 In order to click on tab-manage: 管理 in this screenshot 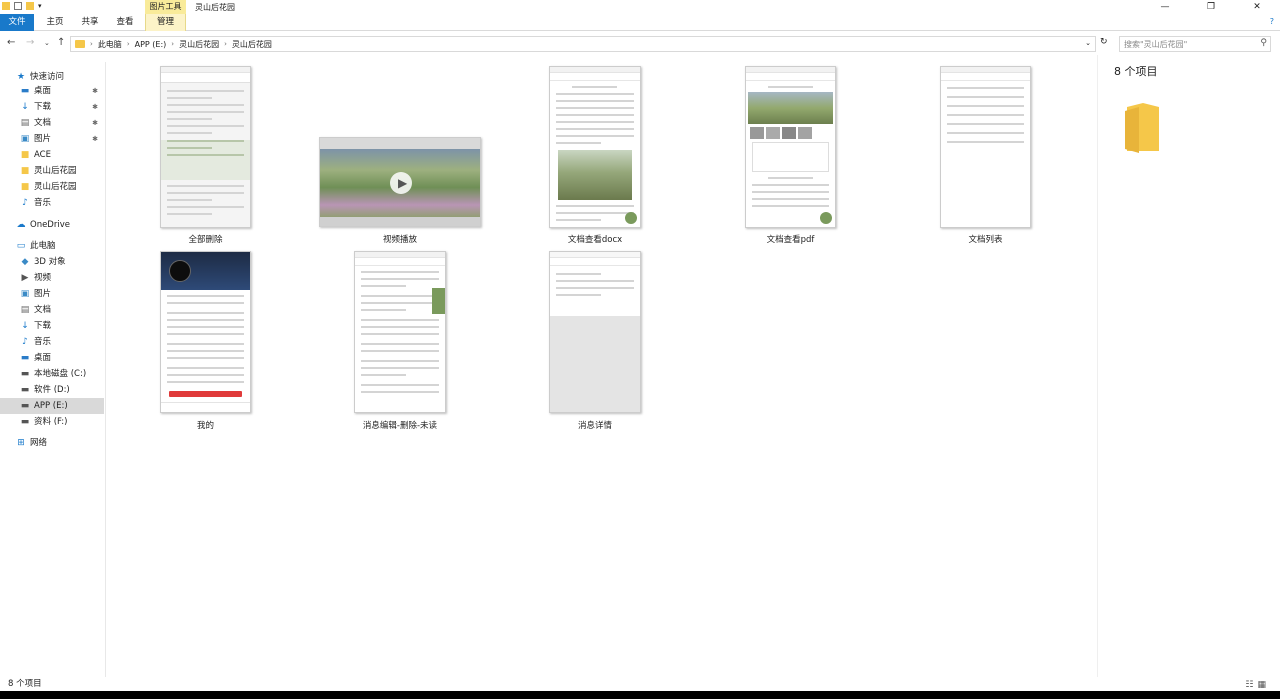, I will do `click(165, 22)`.